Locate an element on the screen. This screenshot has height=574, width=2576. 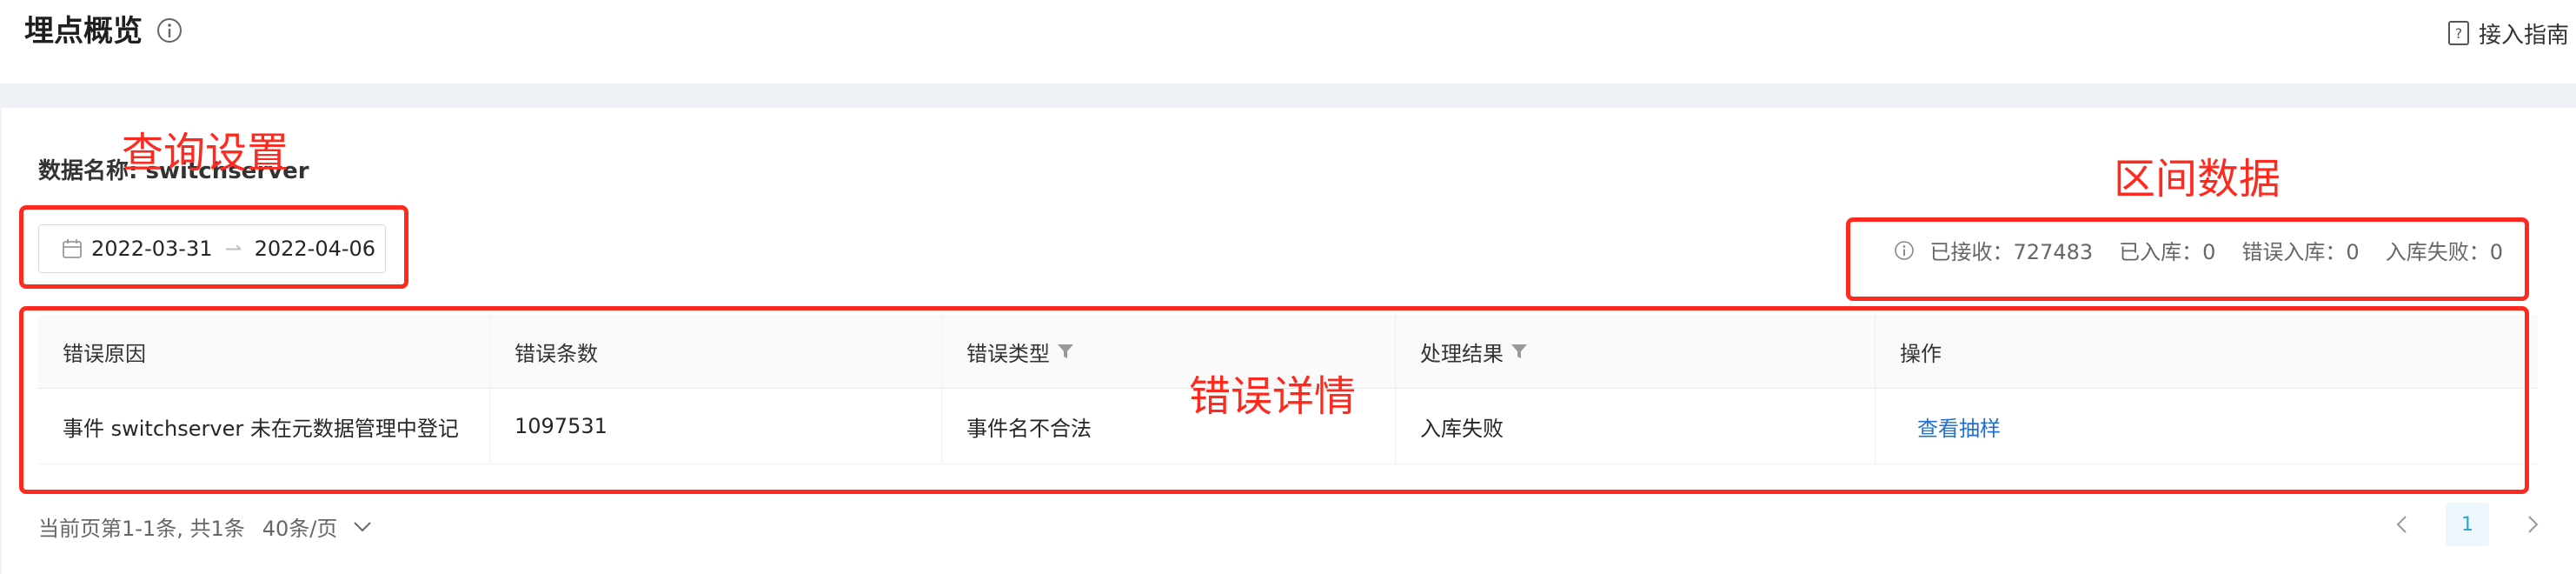
pagination-range-text: 当前页第1-1条, 共1条 is located at coordinates (141, 529).